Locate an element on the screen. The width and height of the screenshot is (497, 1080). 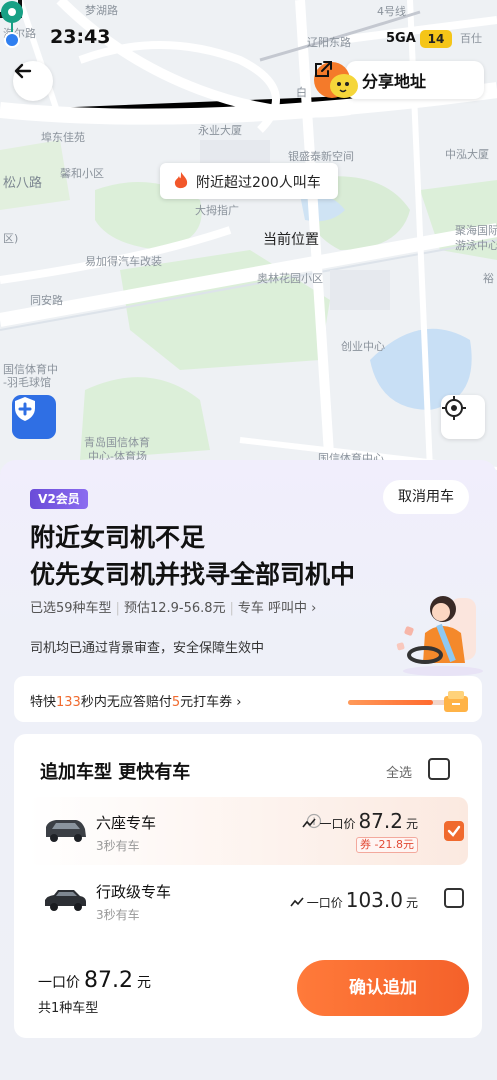
safety-button is located at coordinates (34, 417).